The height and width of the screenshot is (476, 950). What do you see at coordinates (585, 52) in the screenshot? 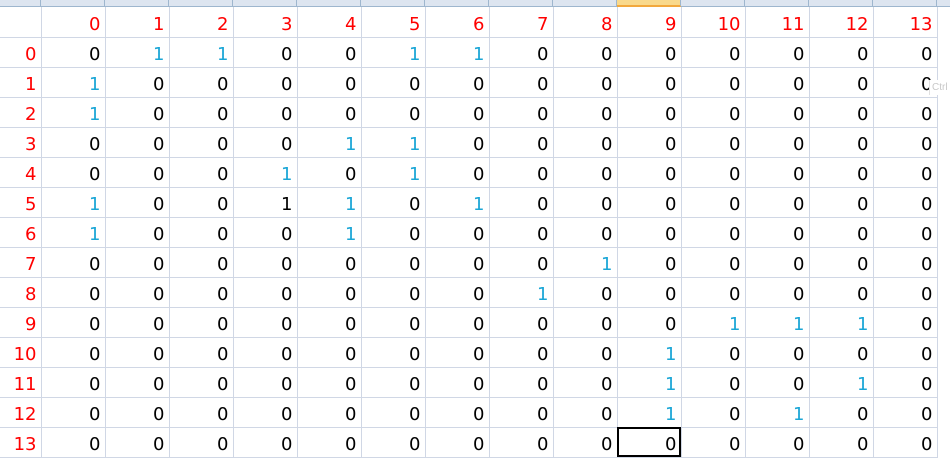
I see `cell-r1-c9: 0` at bounding box center [585, 52].